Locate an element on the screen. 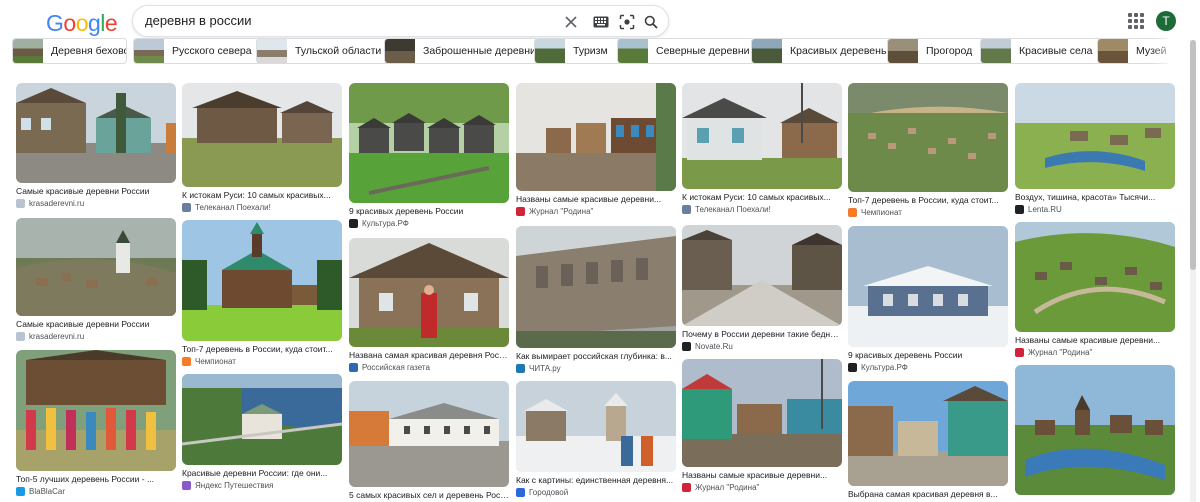  result-source: BlaBlaCar is located at coordinates (96, 491).